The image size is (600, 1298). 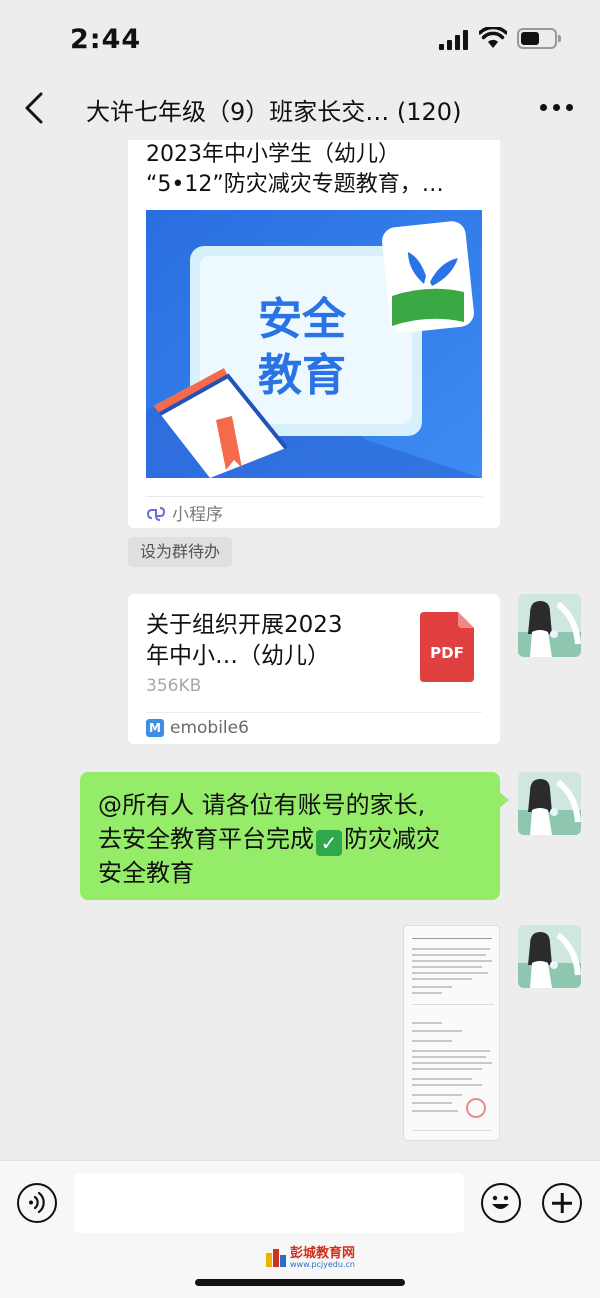 I want to click on battery-level, so click(x=530, y=38).